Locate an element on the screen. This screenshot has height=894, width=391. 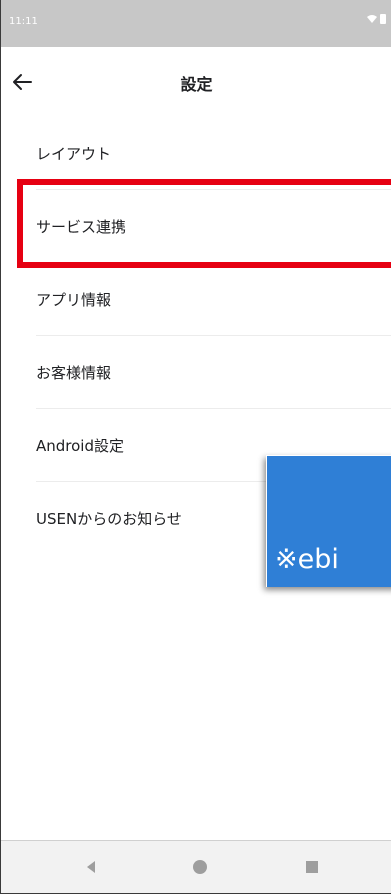
nav-home-icon is located at coordinates (200, 867).